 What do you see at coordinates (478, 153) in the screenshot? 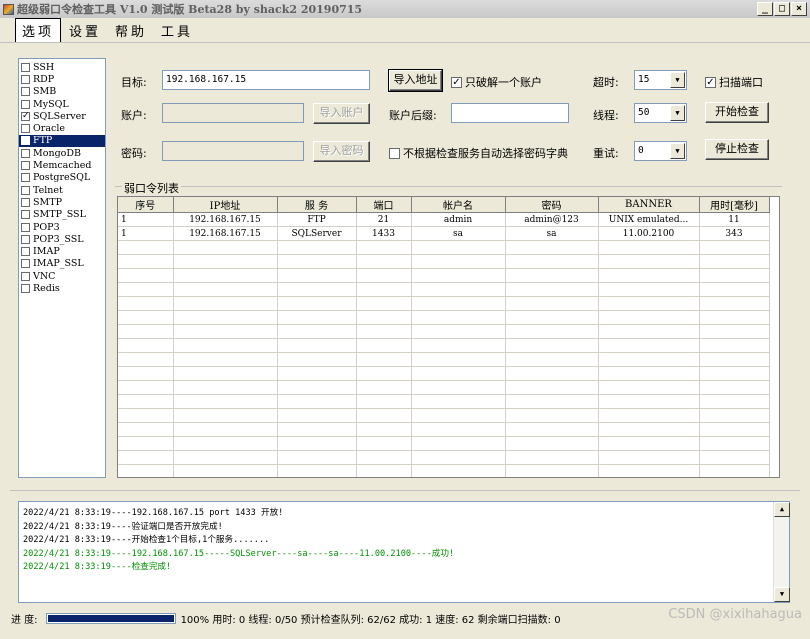
I see `no-auto-dict-checkbox: 不根据检查服务自动选择密码字典` at bounding box center [478, 153].